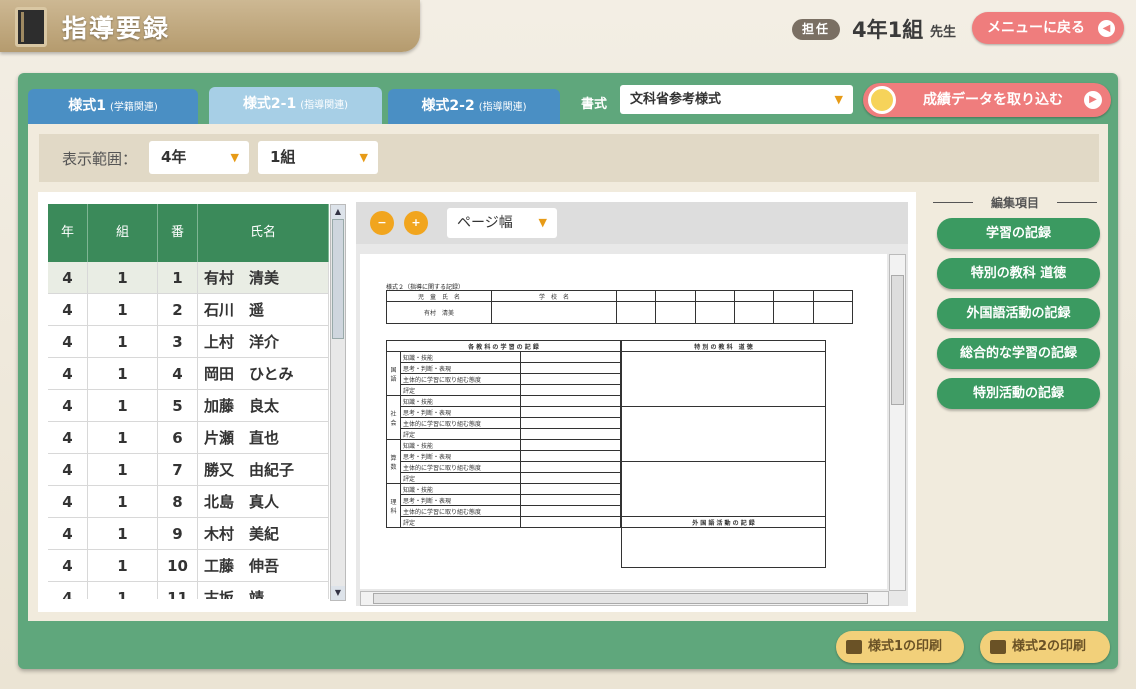 This screenshot has height=689, width=1136. I want to click on format-value: 文科省参考様式, so click(676, 99).